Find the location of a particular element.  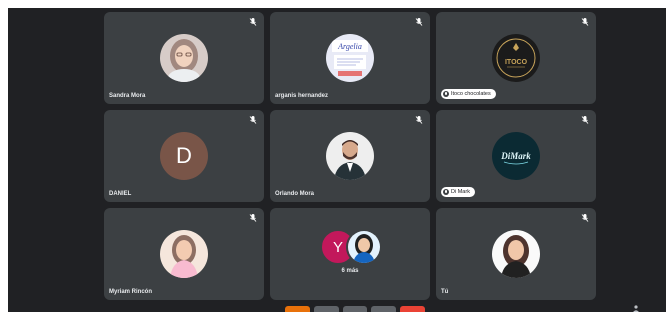

participant-name: Orlando Mora is located at coordinates (295, 194).